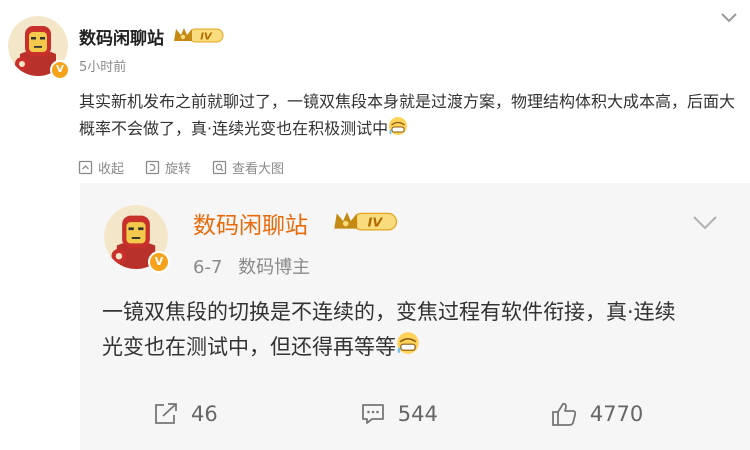 Image resolution: width=750 pixels, height=450 pixels. Describe the element at coordinates (705, 223) in the screenshot. I see `repost-chevron-down-icon` at that location.